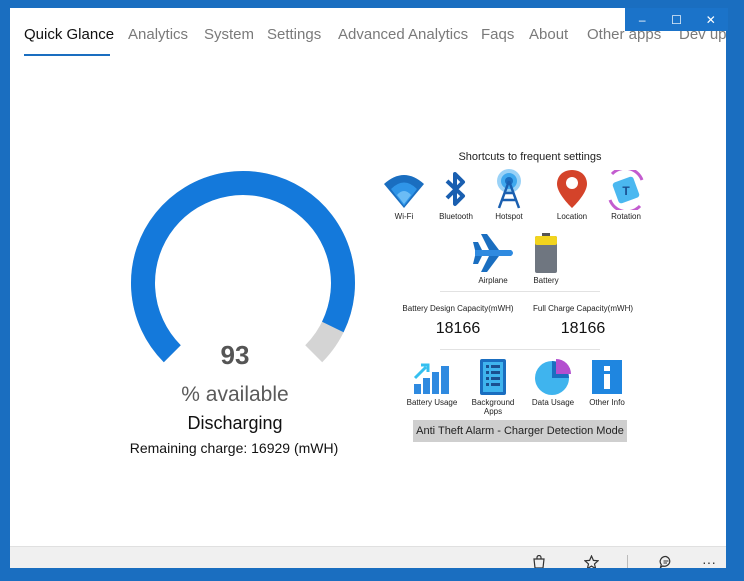 This screenshot has height=581, width=744. Describe the element at coordinates (404, 216) in the screenshot. I see `wifi-label: Wi-Fi` at that location.